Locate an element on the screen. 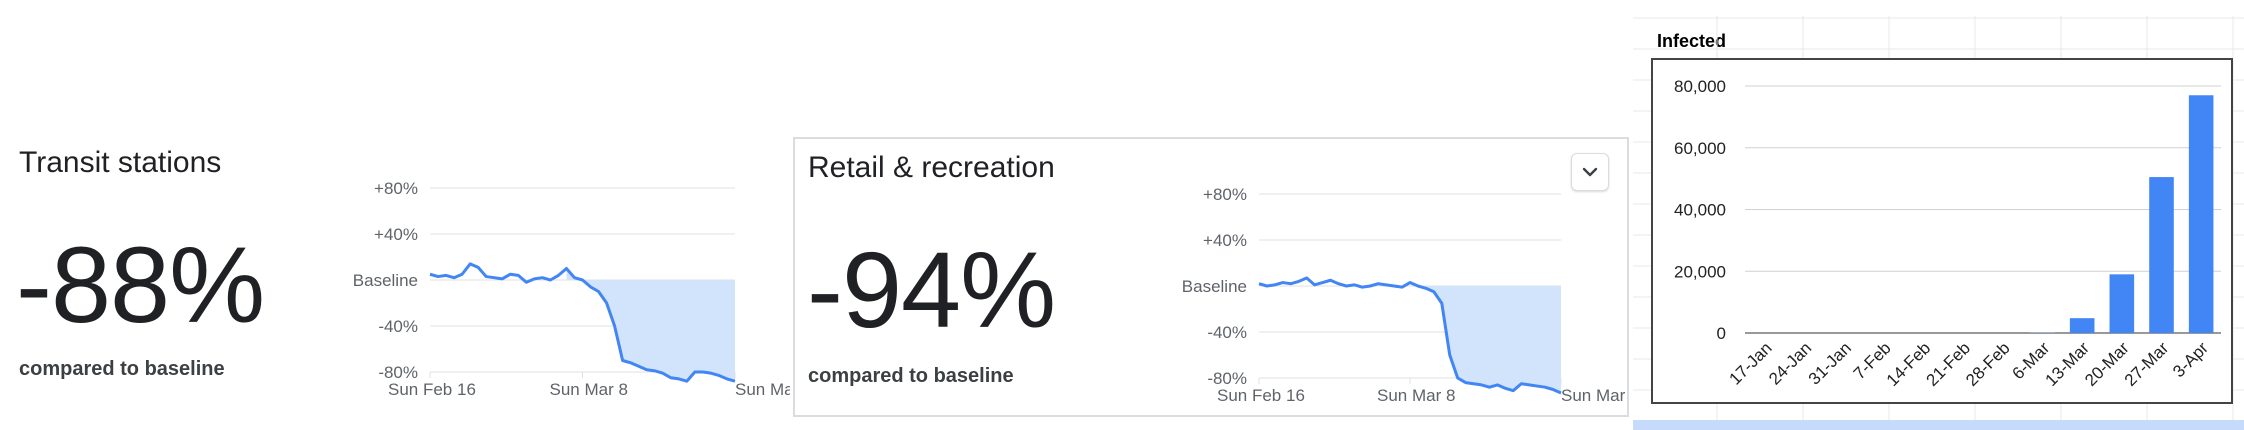 The height and width of the screenshot is (430, 2244). y-tick-label: 0 is located at coordinates (1721, 333).